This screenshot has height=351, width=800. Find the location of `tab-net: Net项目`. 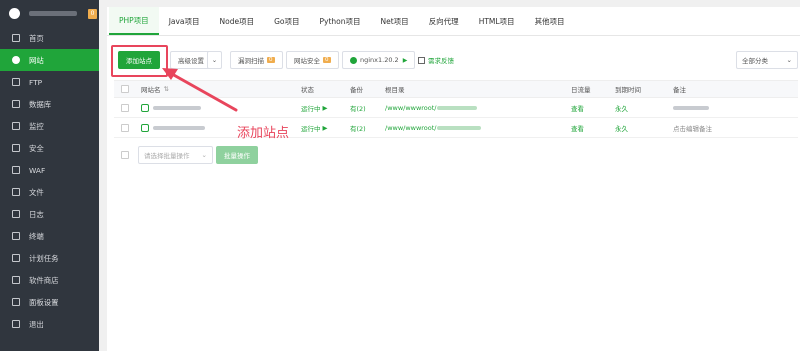

tab-net: Net项目 is located at coordinates (395, 21).